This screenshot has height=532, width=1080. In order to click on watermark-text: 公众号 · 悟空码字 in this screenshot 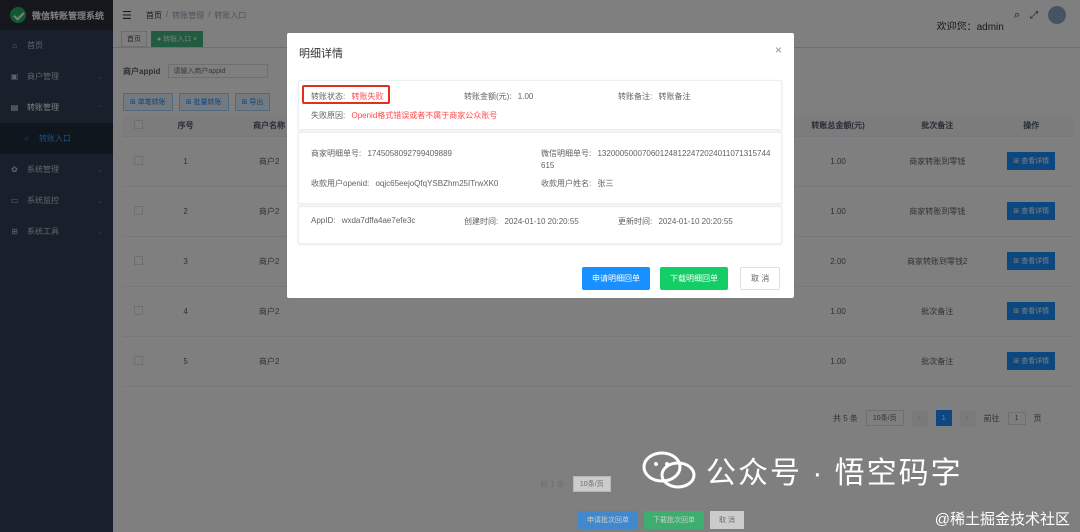, I will do `click(834, 473)`.